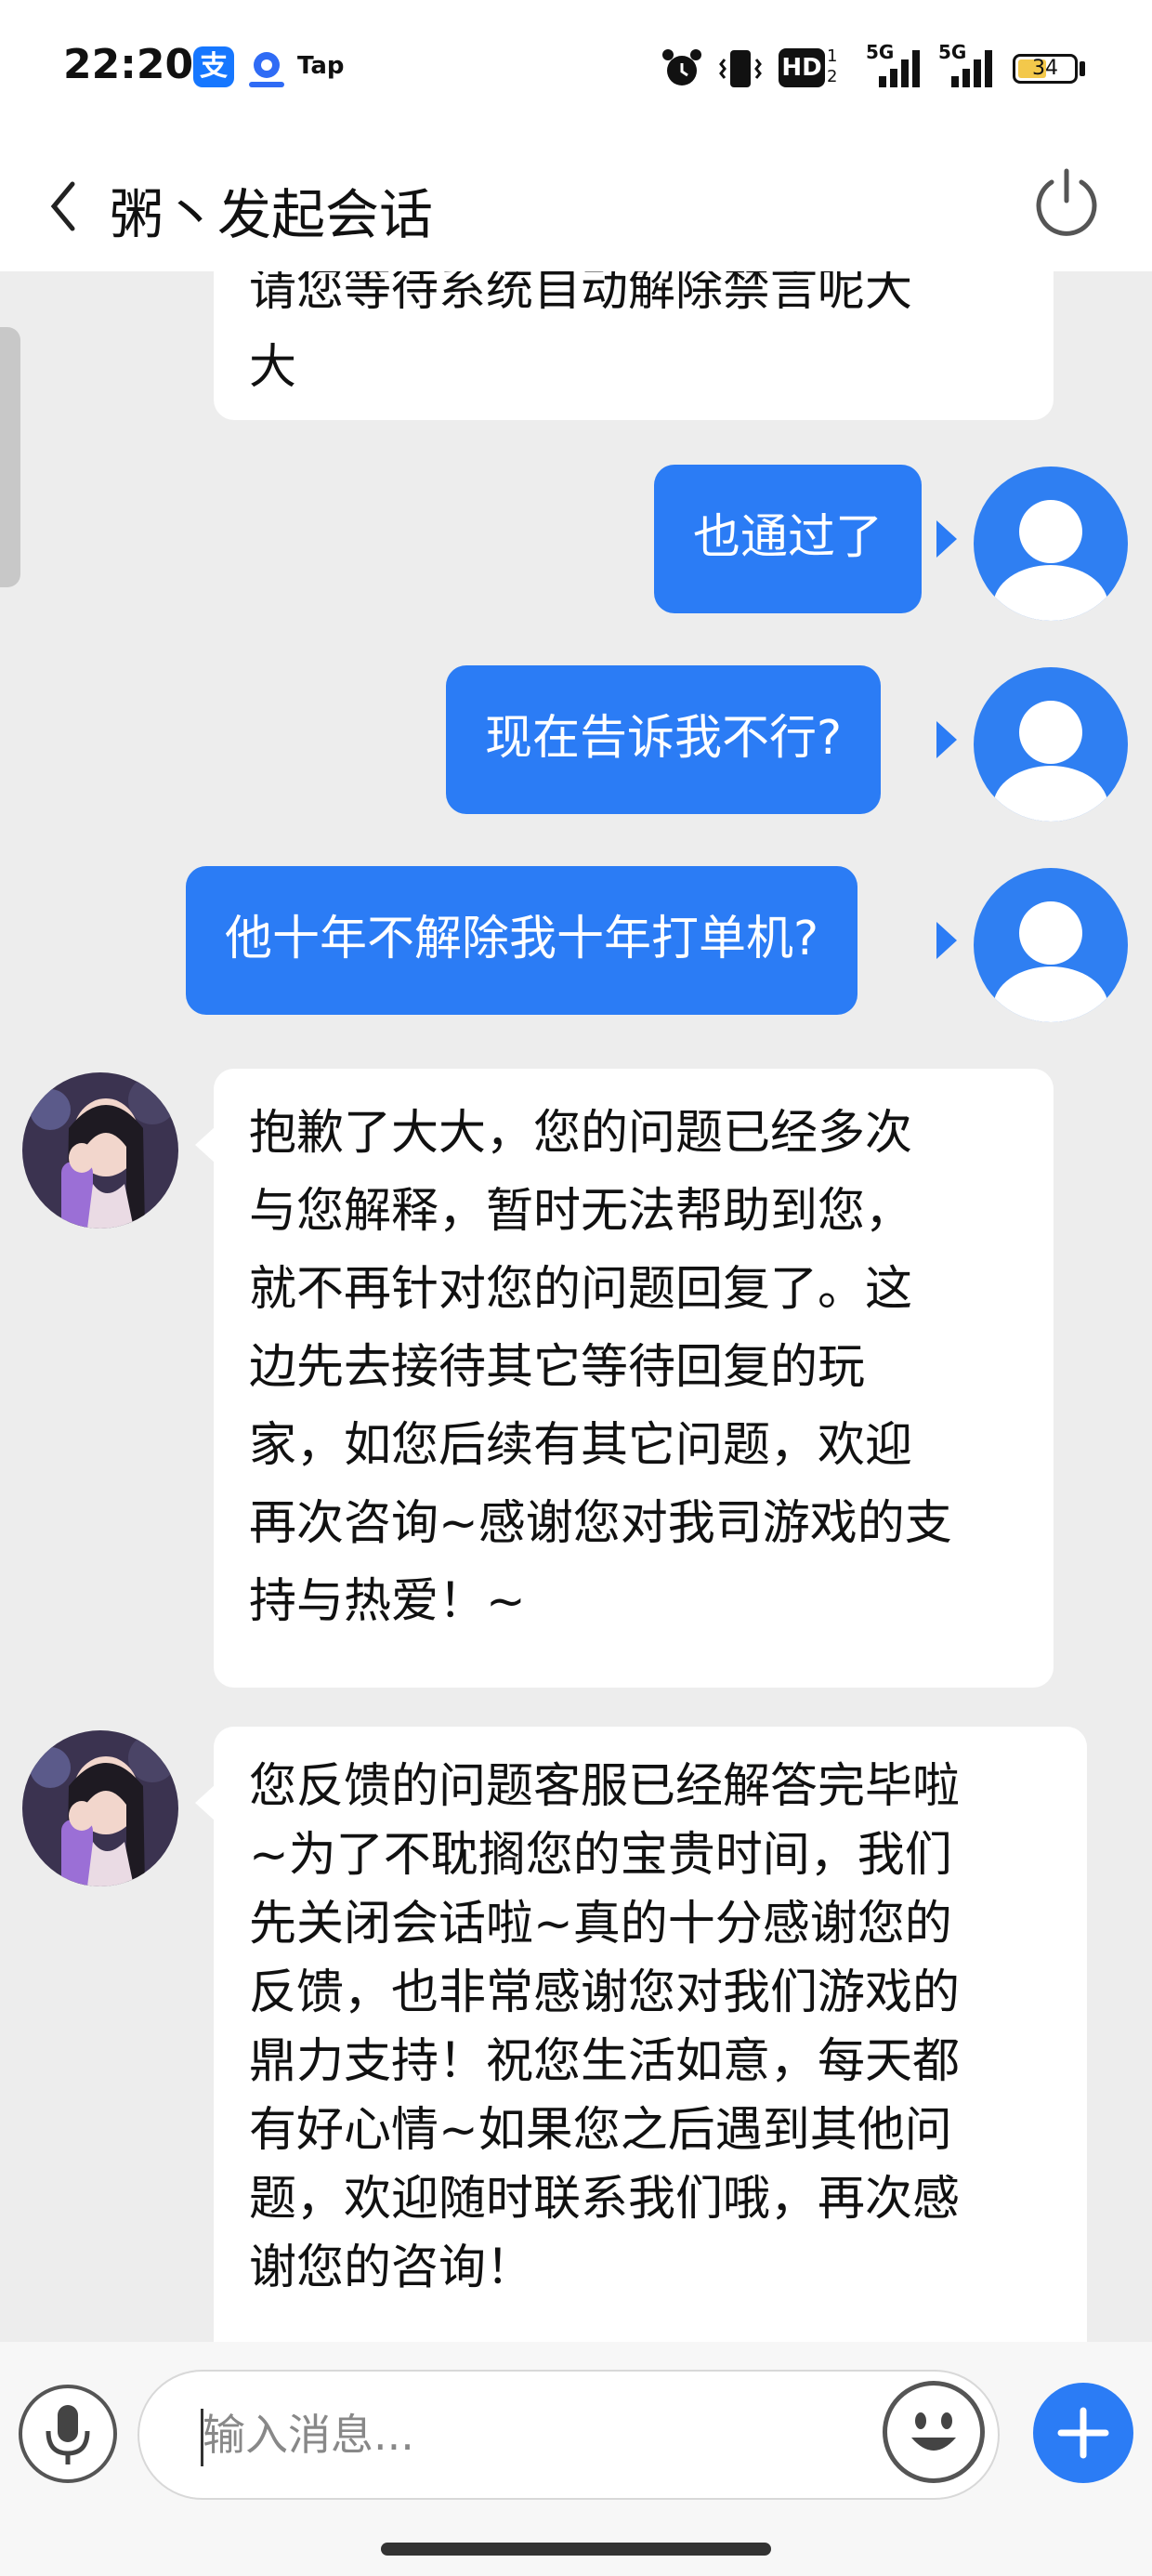 The width and height of the screenshot is (1152, 2576). Describe the element at coordinates (321, 66) in the screenshot. I see `tap-logo: Tap` at that location.